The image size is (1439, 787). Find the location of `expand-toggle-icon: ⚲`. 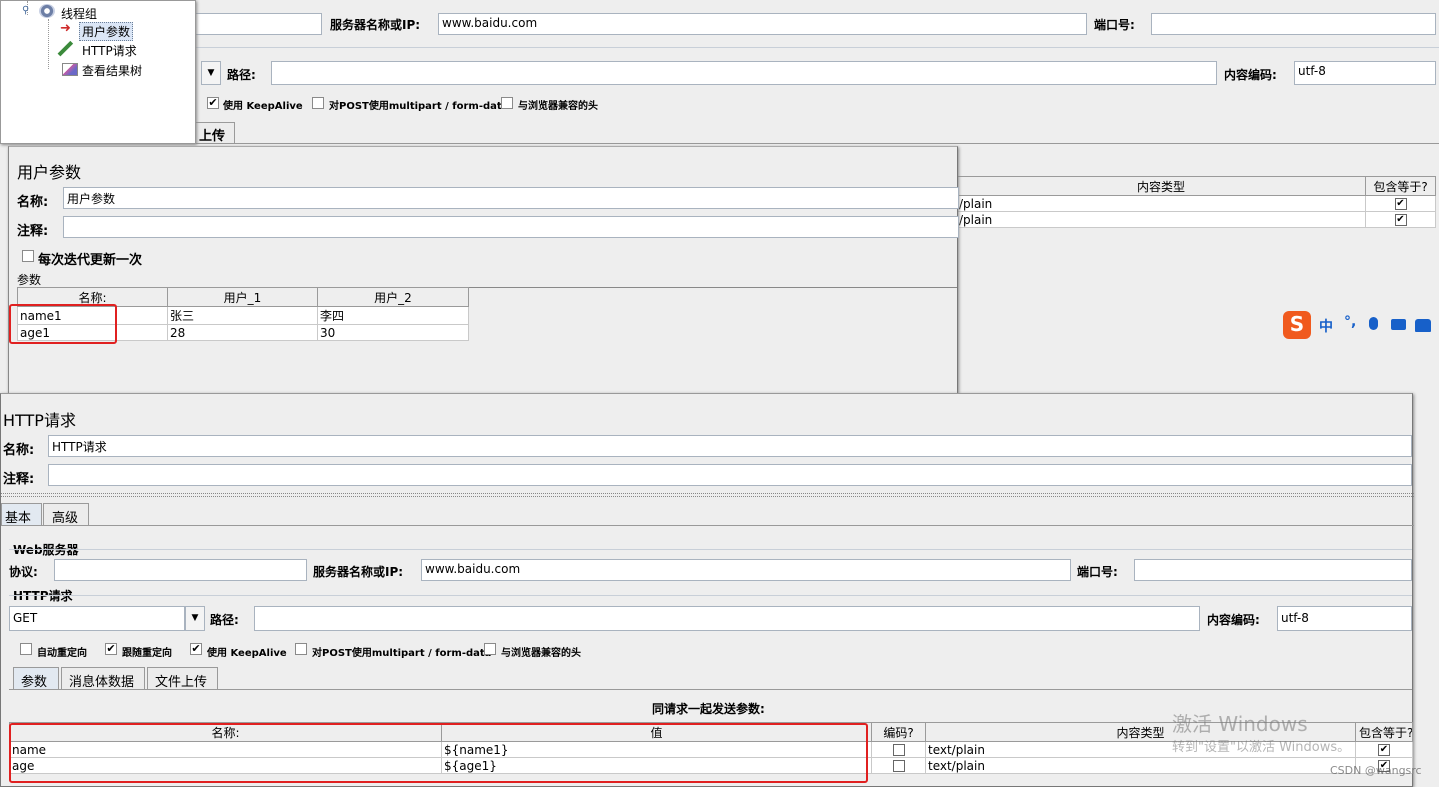

expand-toggle-icon: ⚲ is located at coordinates (25, 10).